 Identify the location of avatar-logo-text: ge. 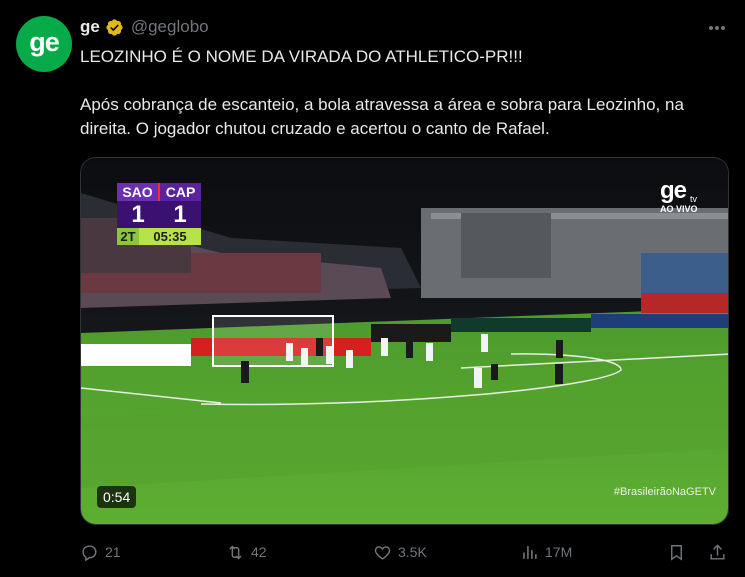
(44, 41).